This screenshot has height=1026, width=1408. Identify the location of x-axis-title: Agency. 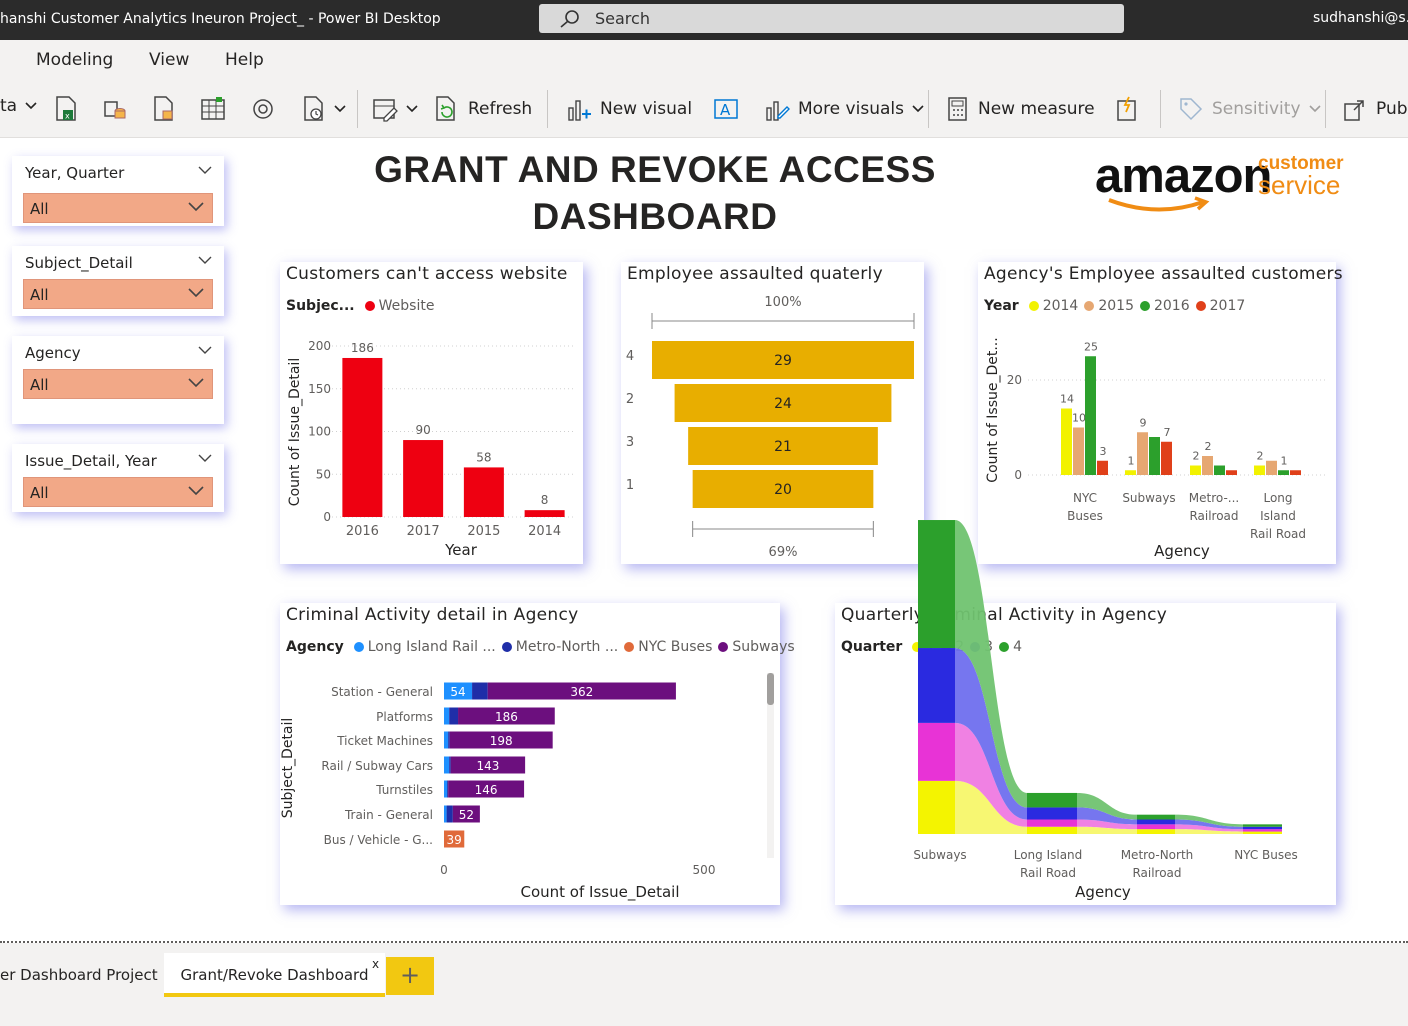
(1182, 551).